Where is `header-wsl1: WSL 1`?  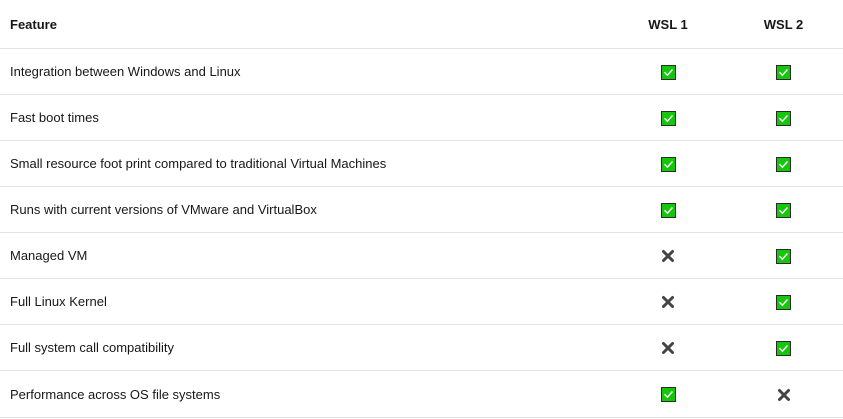
header-wsl1: WSL 1 is located at coordinates (668, 24).